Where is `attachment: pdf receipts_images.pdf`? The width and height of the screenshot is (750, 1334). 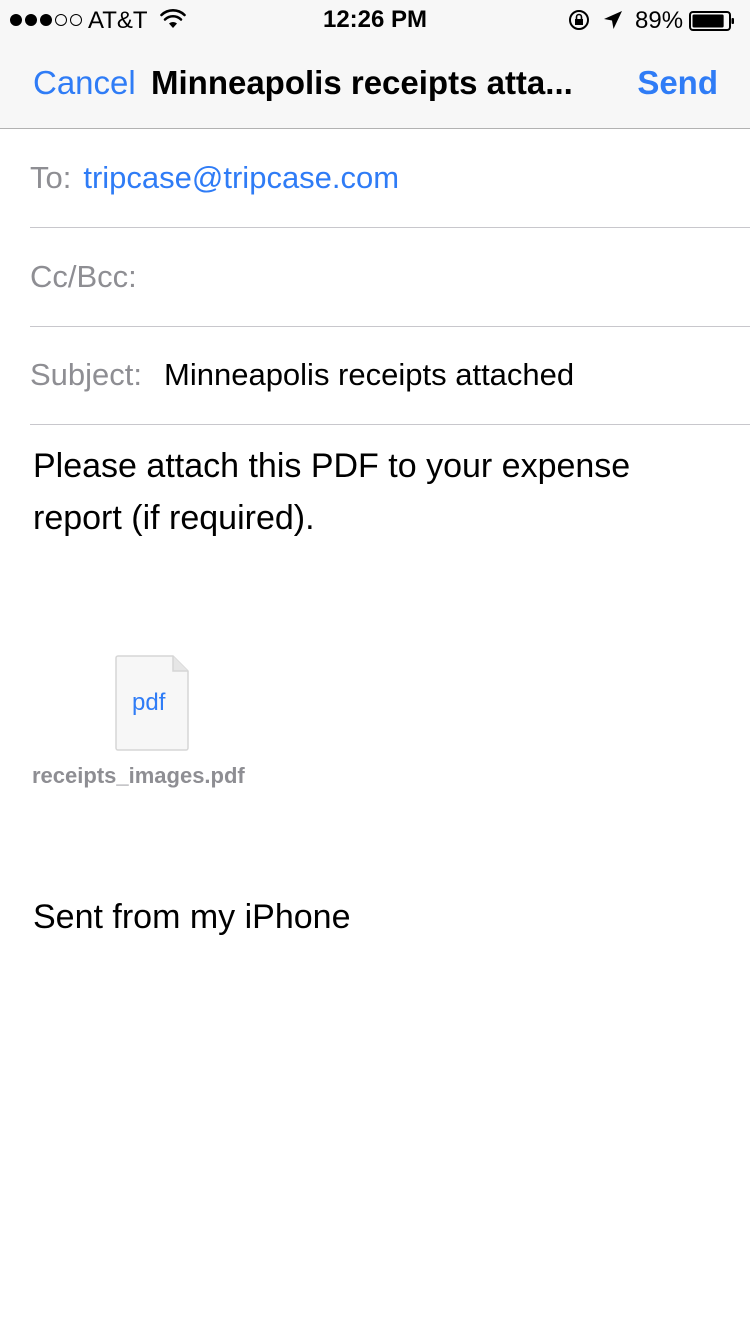 attachment: pdf receipts_images.pdf is located at coordinates (162, 725).